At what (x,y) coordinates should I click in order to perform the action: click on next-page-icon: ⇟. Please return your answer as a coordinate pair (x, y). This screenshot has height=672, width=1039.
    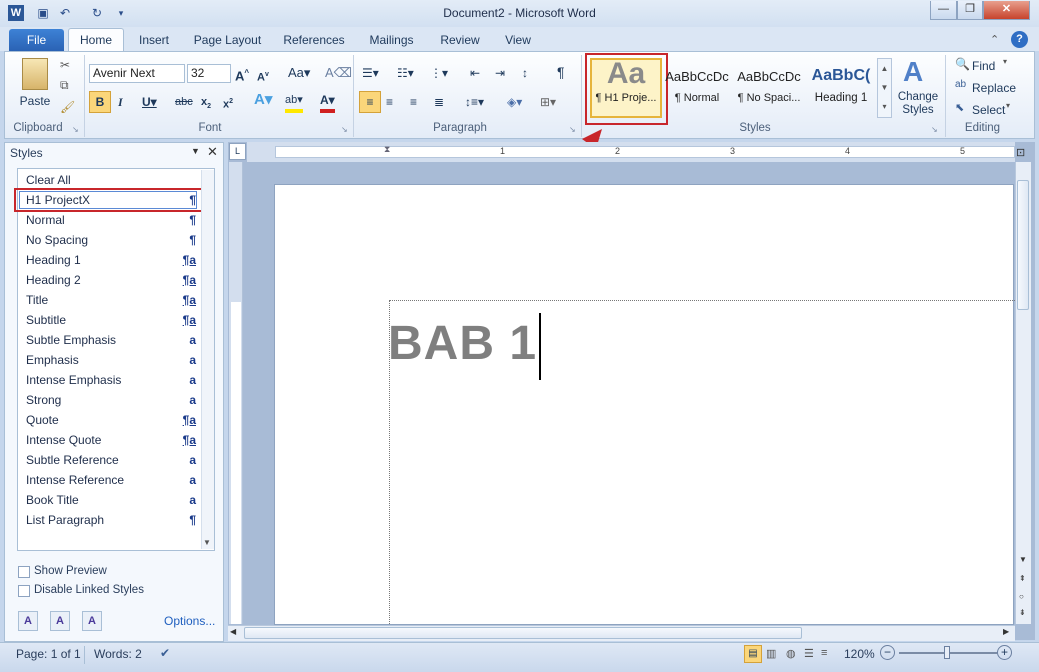
    Looking at the image, I should click on (1022, 612).